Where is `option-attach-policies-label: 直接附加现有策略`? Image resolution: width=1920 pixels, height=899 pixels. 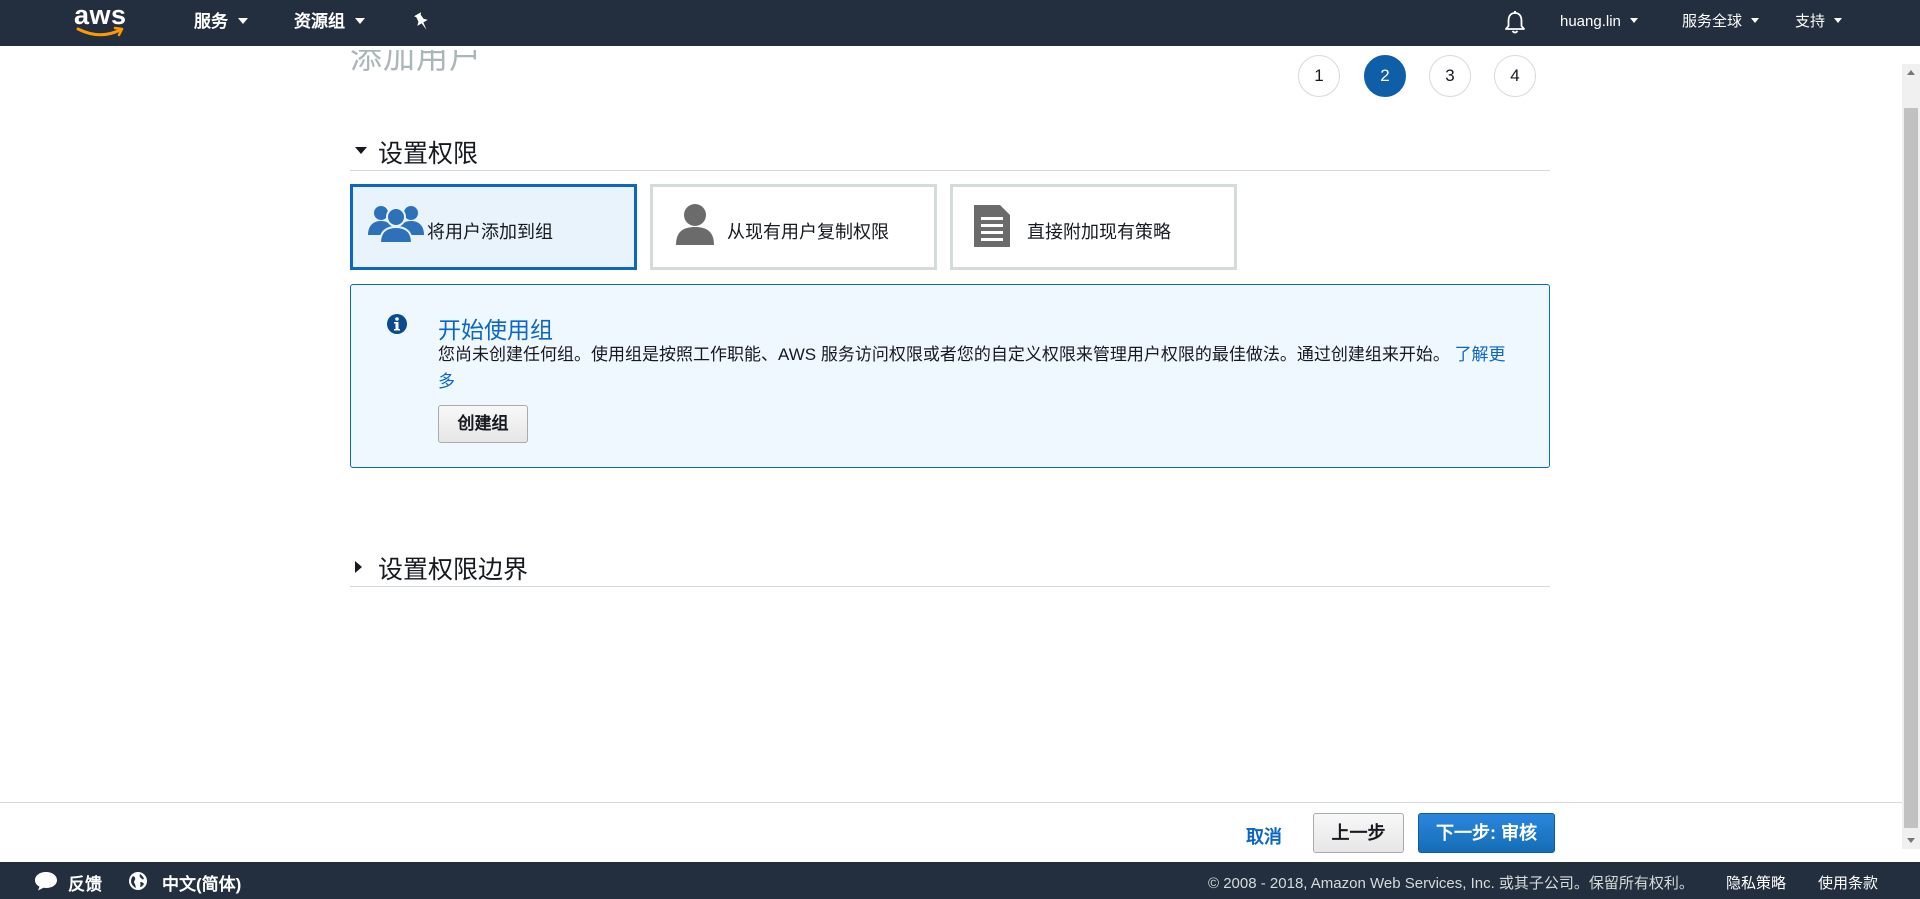 option-attach-policies-label: 直接附加现有策略 is located at coordinates (1099, 232).